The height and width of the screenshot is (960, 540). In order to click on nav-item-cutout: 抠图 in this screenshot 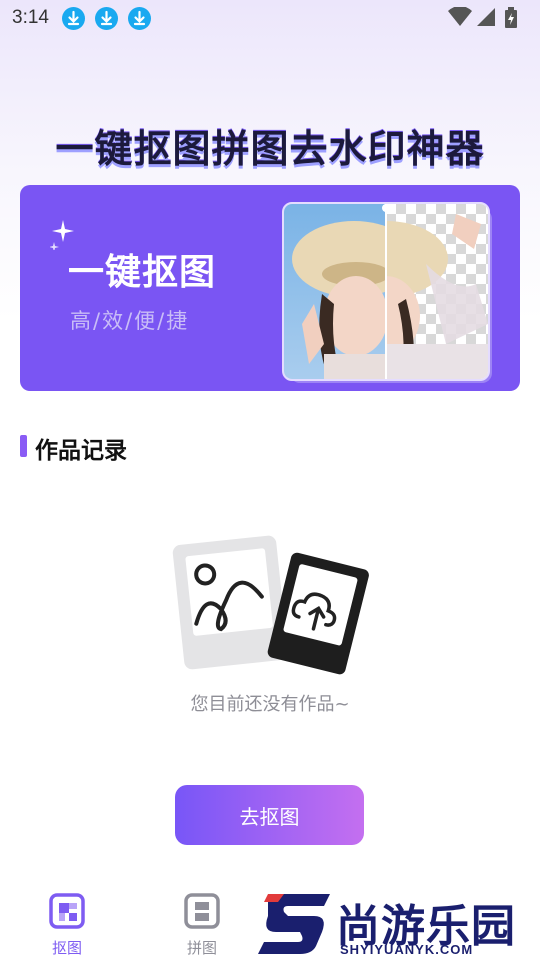, I will do `click(67, 925)`.